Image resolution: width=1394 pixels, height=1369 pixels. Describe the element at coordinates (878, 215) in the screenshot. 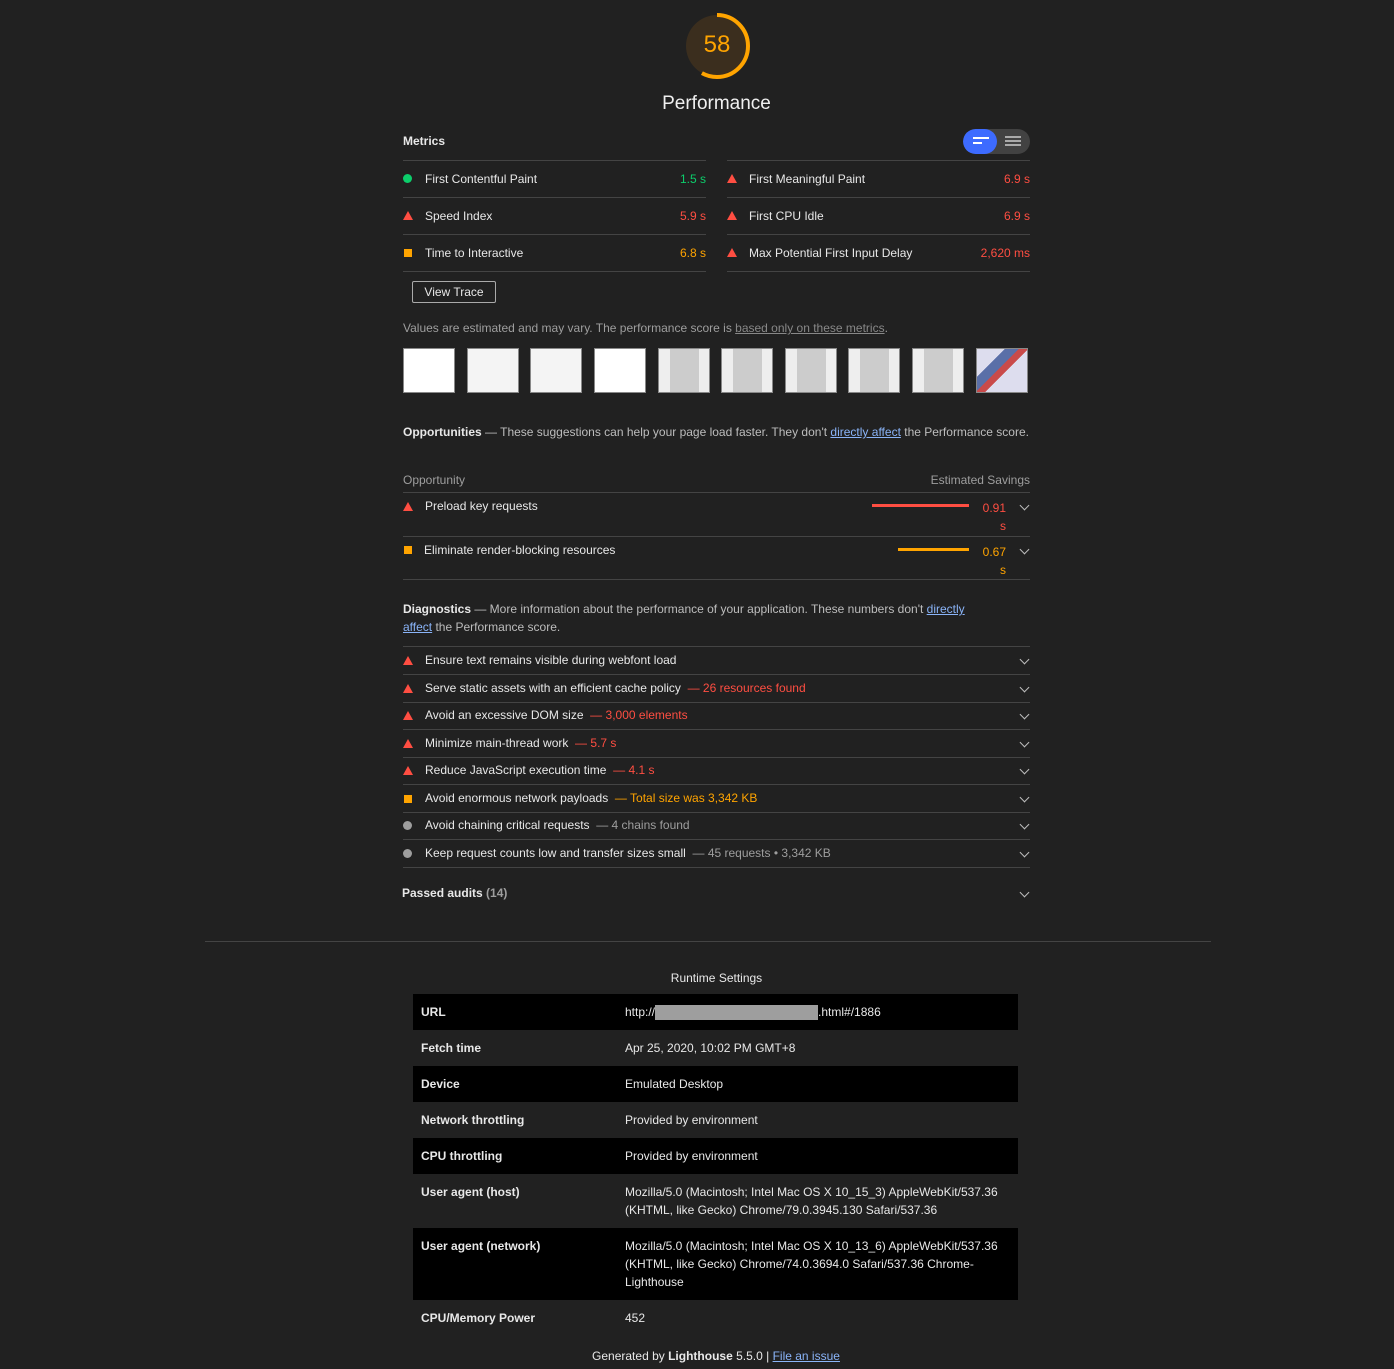

I see `metric-right-1: First CPU Idle 6.9 s` at that location.